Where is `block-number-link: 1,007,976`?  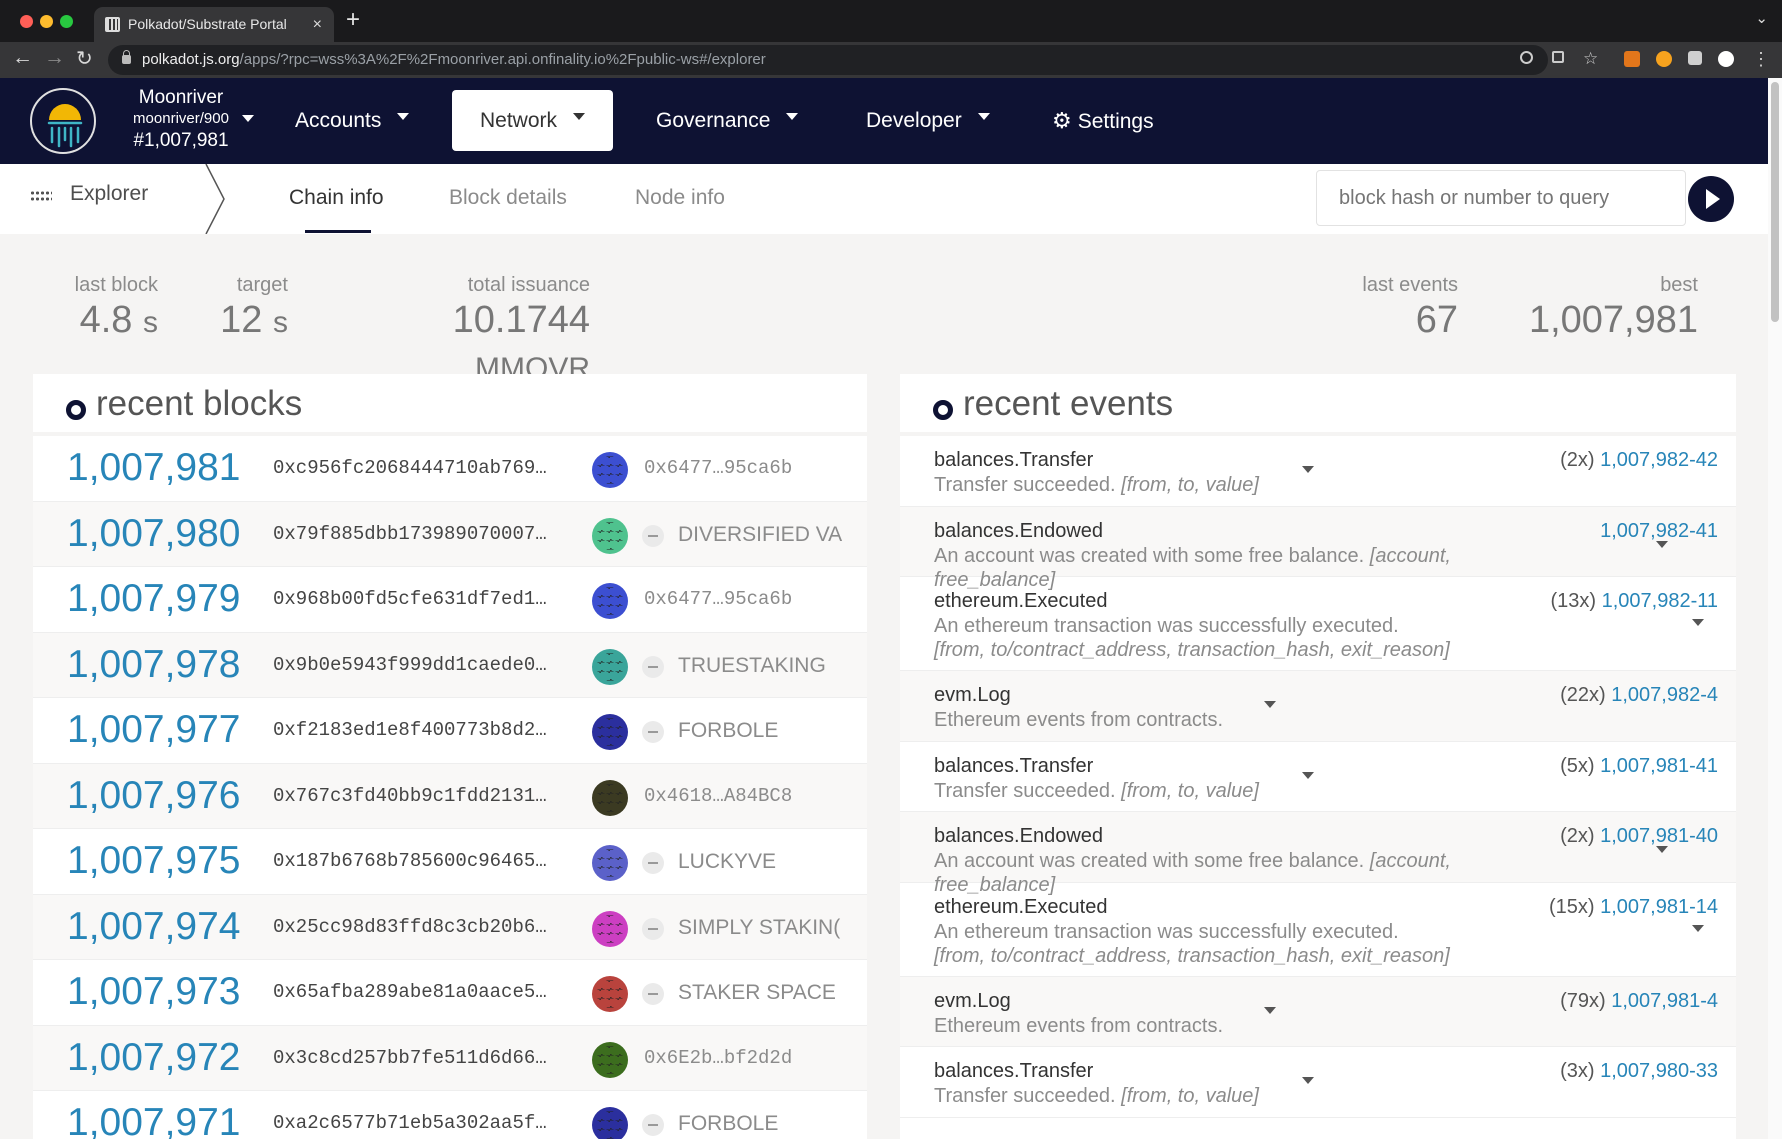
block-number-link: 1,007,976 is located at coordinates (154, 796).